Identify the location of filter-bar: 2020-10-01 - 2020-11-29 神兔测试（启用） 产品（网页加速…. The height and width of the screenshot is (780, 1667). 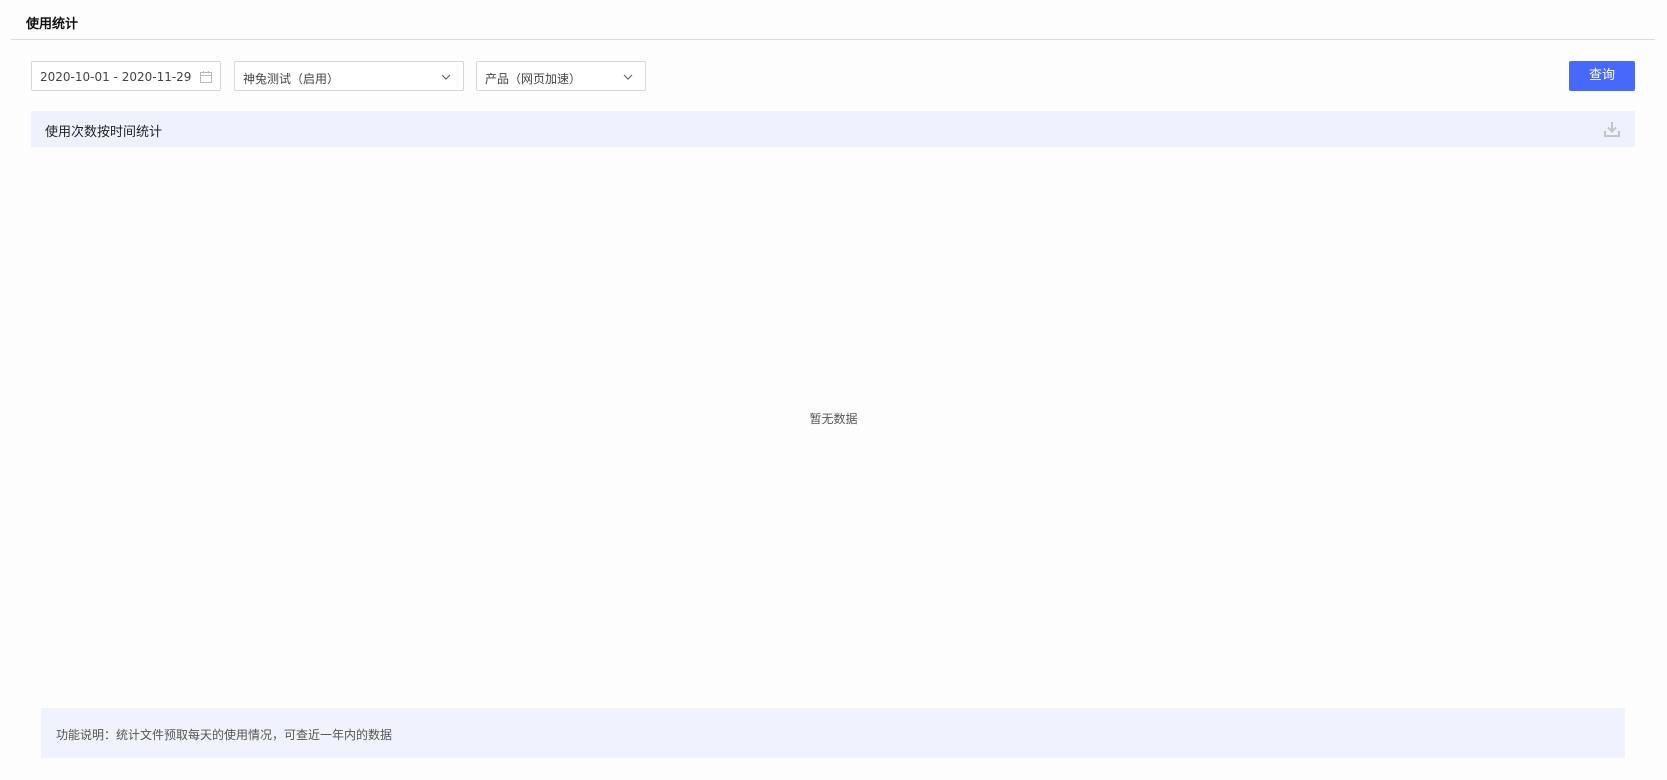
(833, 76).